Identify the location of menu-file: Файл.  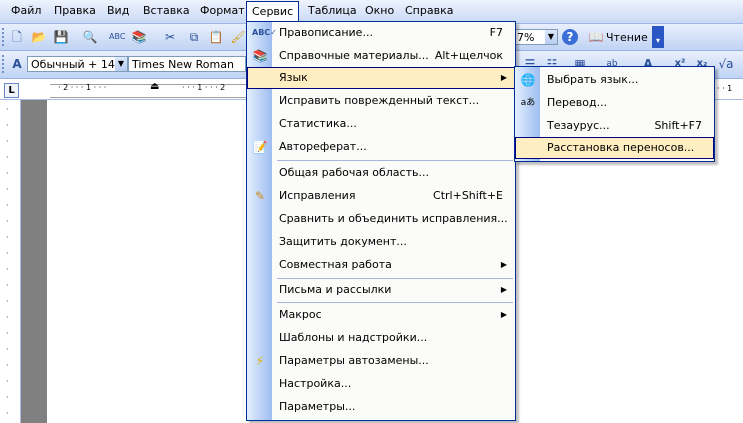
(26, 11).